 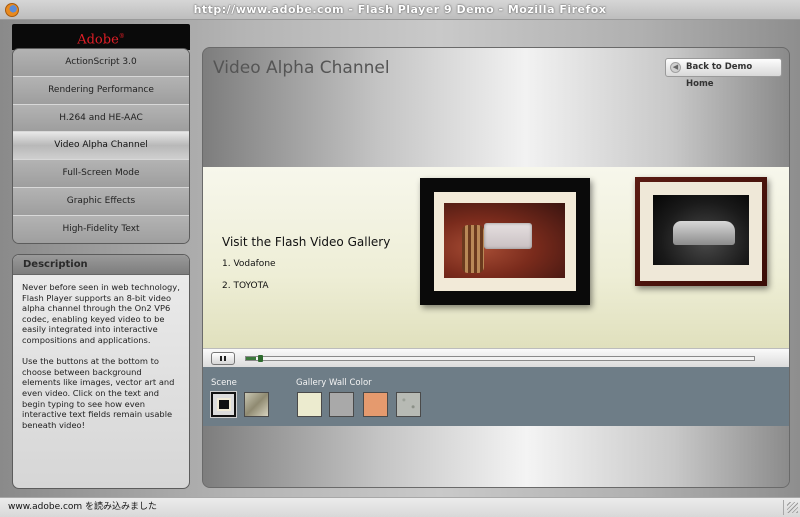 I want to click on nav-item-rendering-performance: Rendering Performance, so click(x=101, y=90).